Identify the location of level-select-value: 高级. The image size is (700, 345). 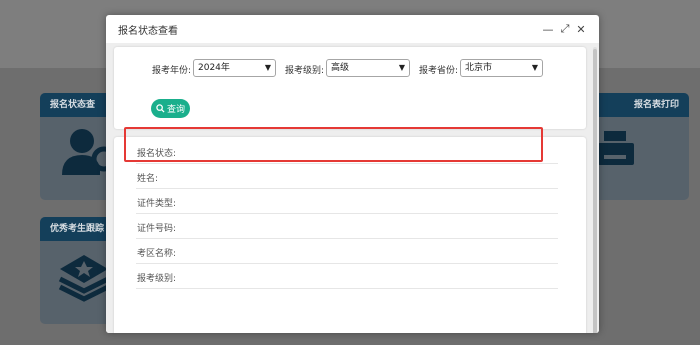
(340, 68).